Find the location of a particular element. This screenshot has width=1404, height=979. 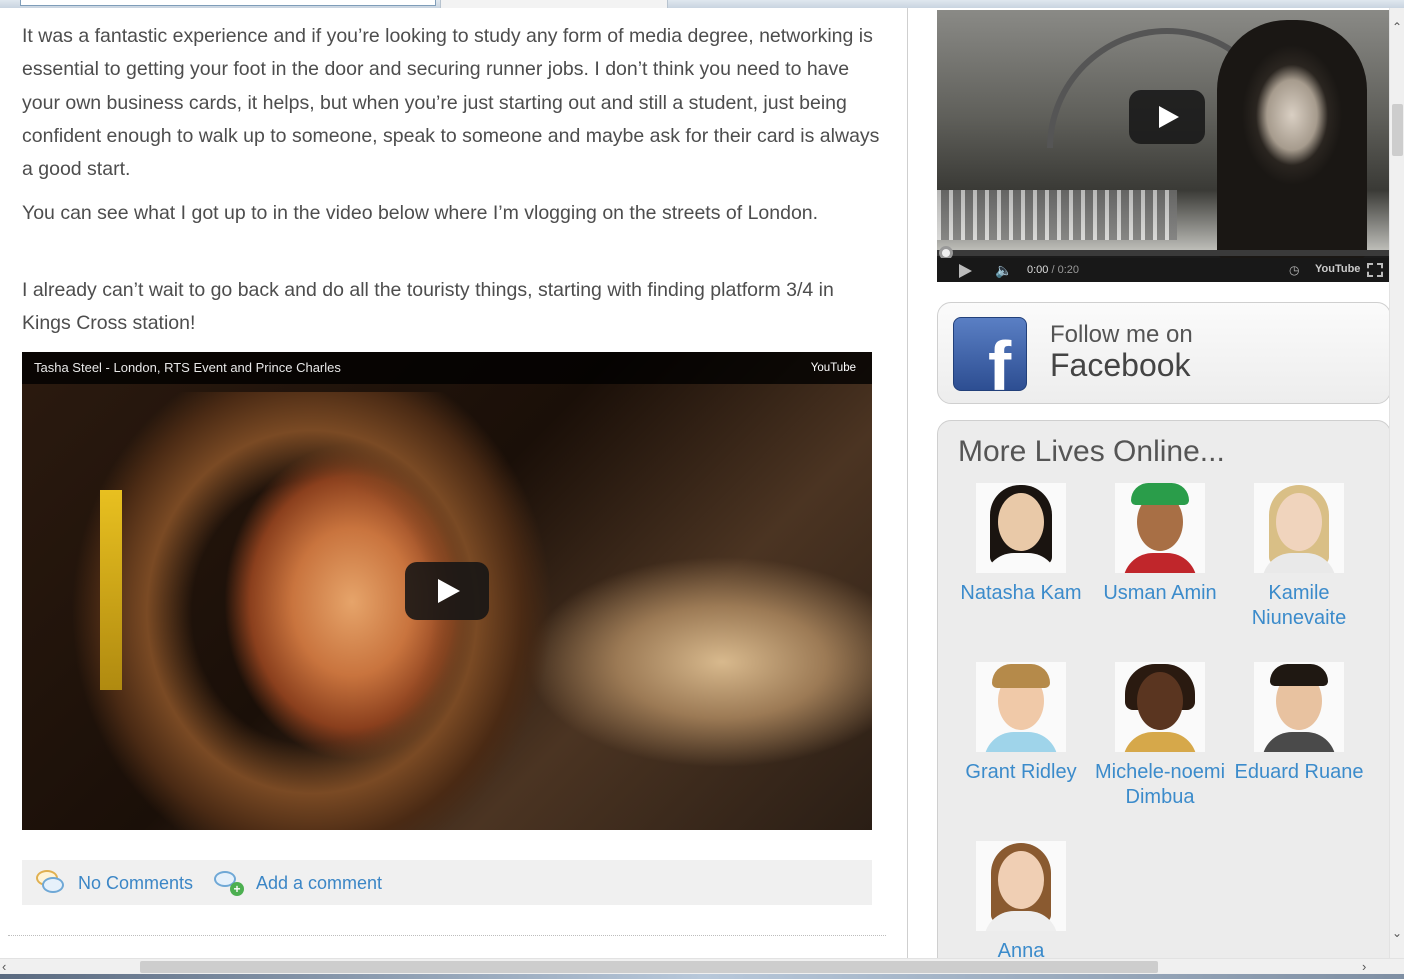

duration: 0:20 is located at coordinates (1068, 270).